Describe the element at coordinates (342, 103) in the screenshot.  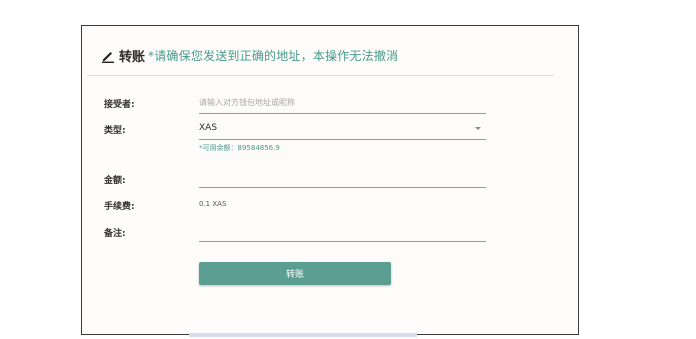
I see `recipient-input: 请输入对方钱包地址或昵称` at that location.